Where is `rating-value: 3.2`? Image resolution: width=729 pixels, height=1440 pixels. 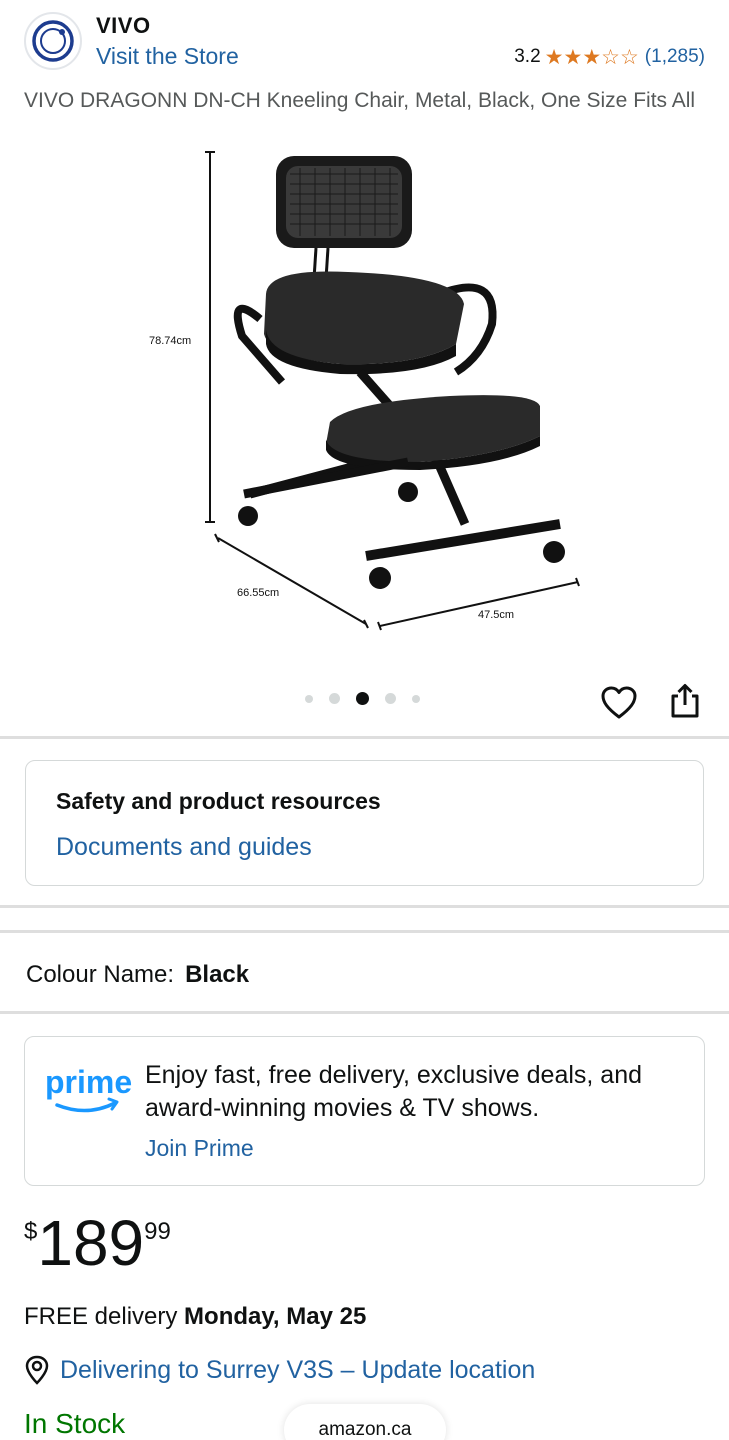 rating-value: 3.2 is located at coordinates (527, 56).